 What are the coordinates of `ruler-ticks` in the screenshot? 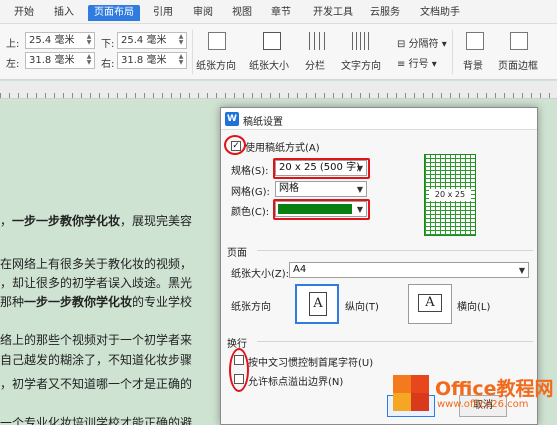 It's located at (278, 89).